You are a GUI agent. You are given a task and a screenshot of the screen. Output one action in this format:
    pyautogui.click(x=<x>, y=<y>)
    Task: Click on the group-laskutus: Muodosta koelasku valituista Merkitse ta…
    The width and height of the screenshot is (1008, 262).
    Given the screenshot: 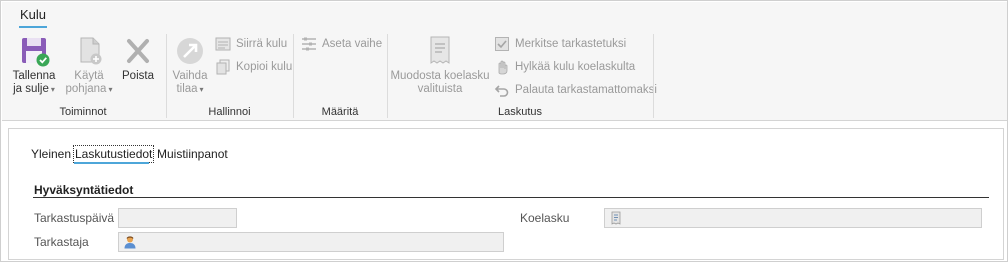 What is the action you would take?
    pyautogui.click(x=522, y=76)
    